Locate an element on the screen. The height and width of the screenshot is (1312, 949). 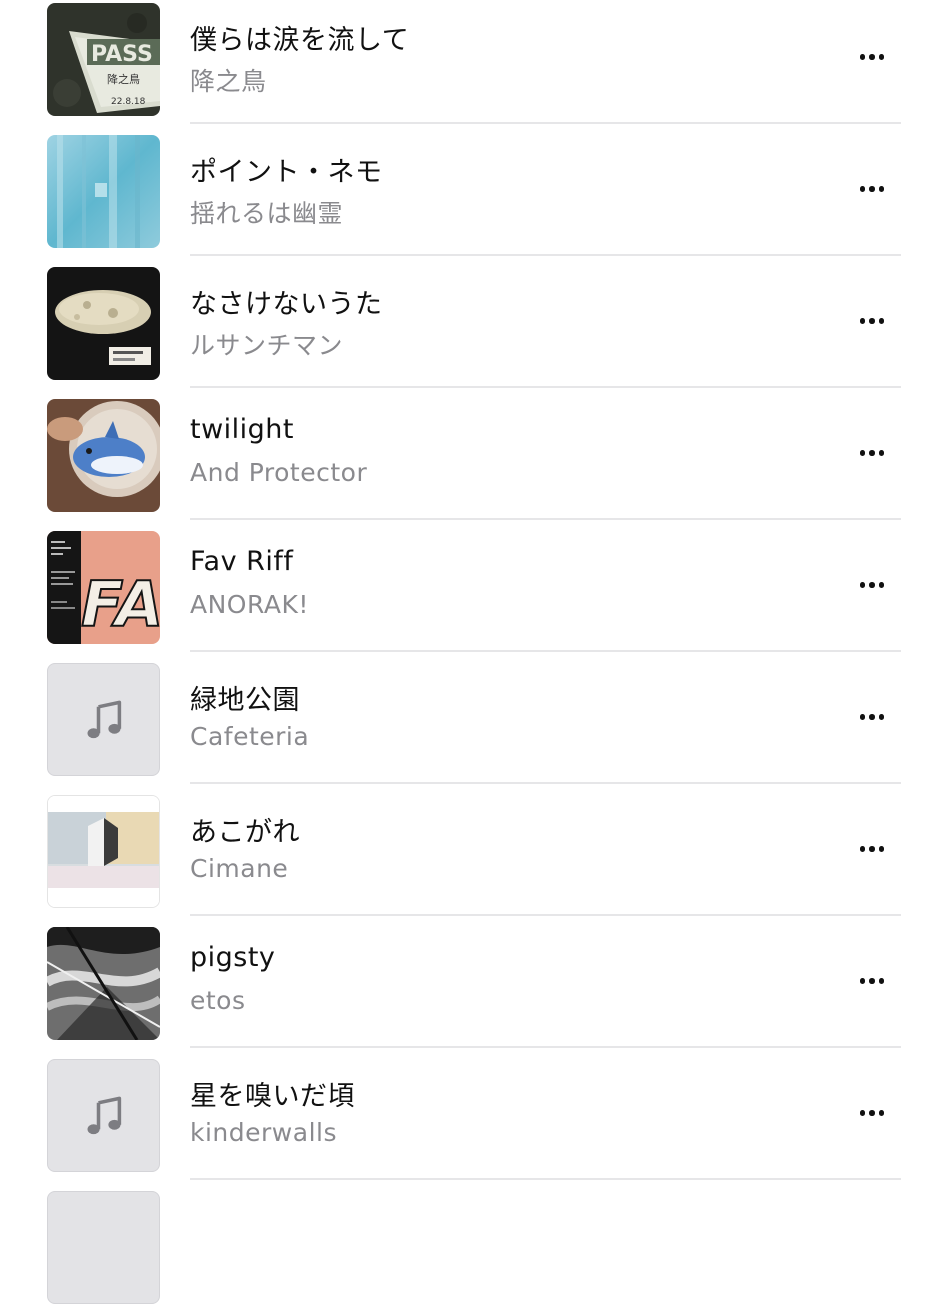
blue-watercolor-artwork is located at coordinates (103, 191).